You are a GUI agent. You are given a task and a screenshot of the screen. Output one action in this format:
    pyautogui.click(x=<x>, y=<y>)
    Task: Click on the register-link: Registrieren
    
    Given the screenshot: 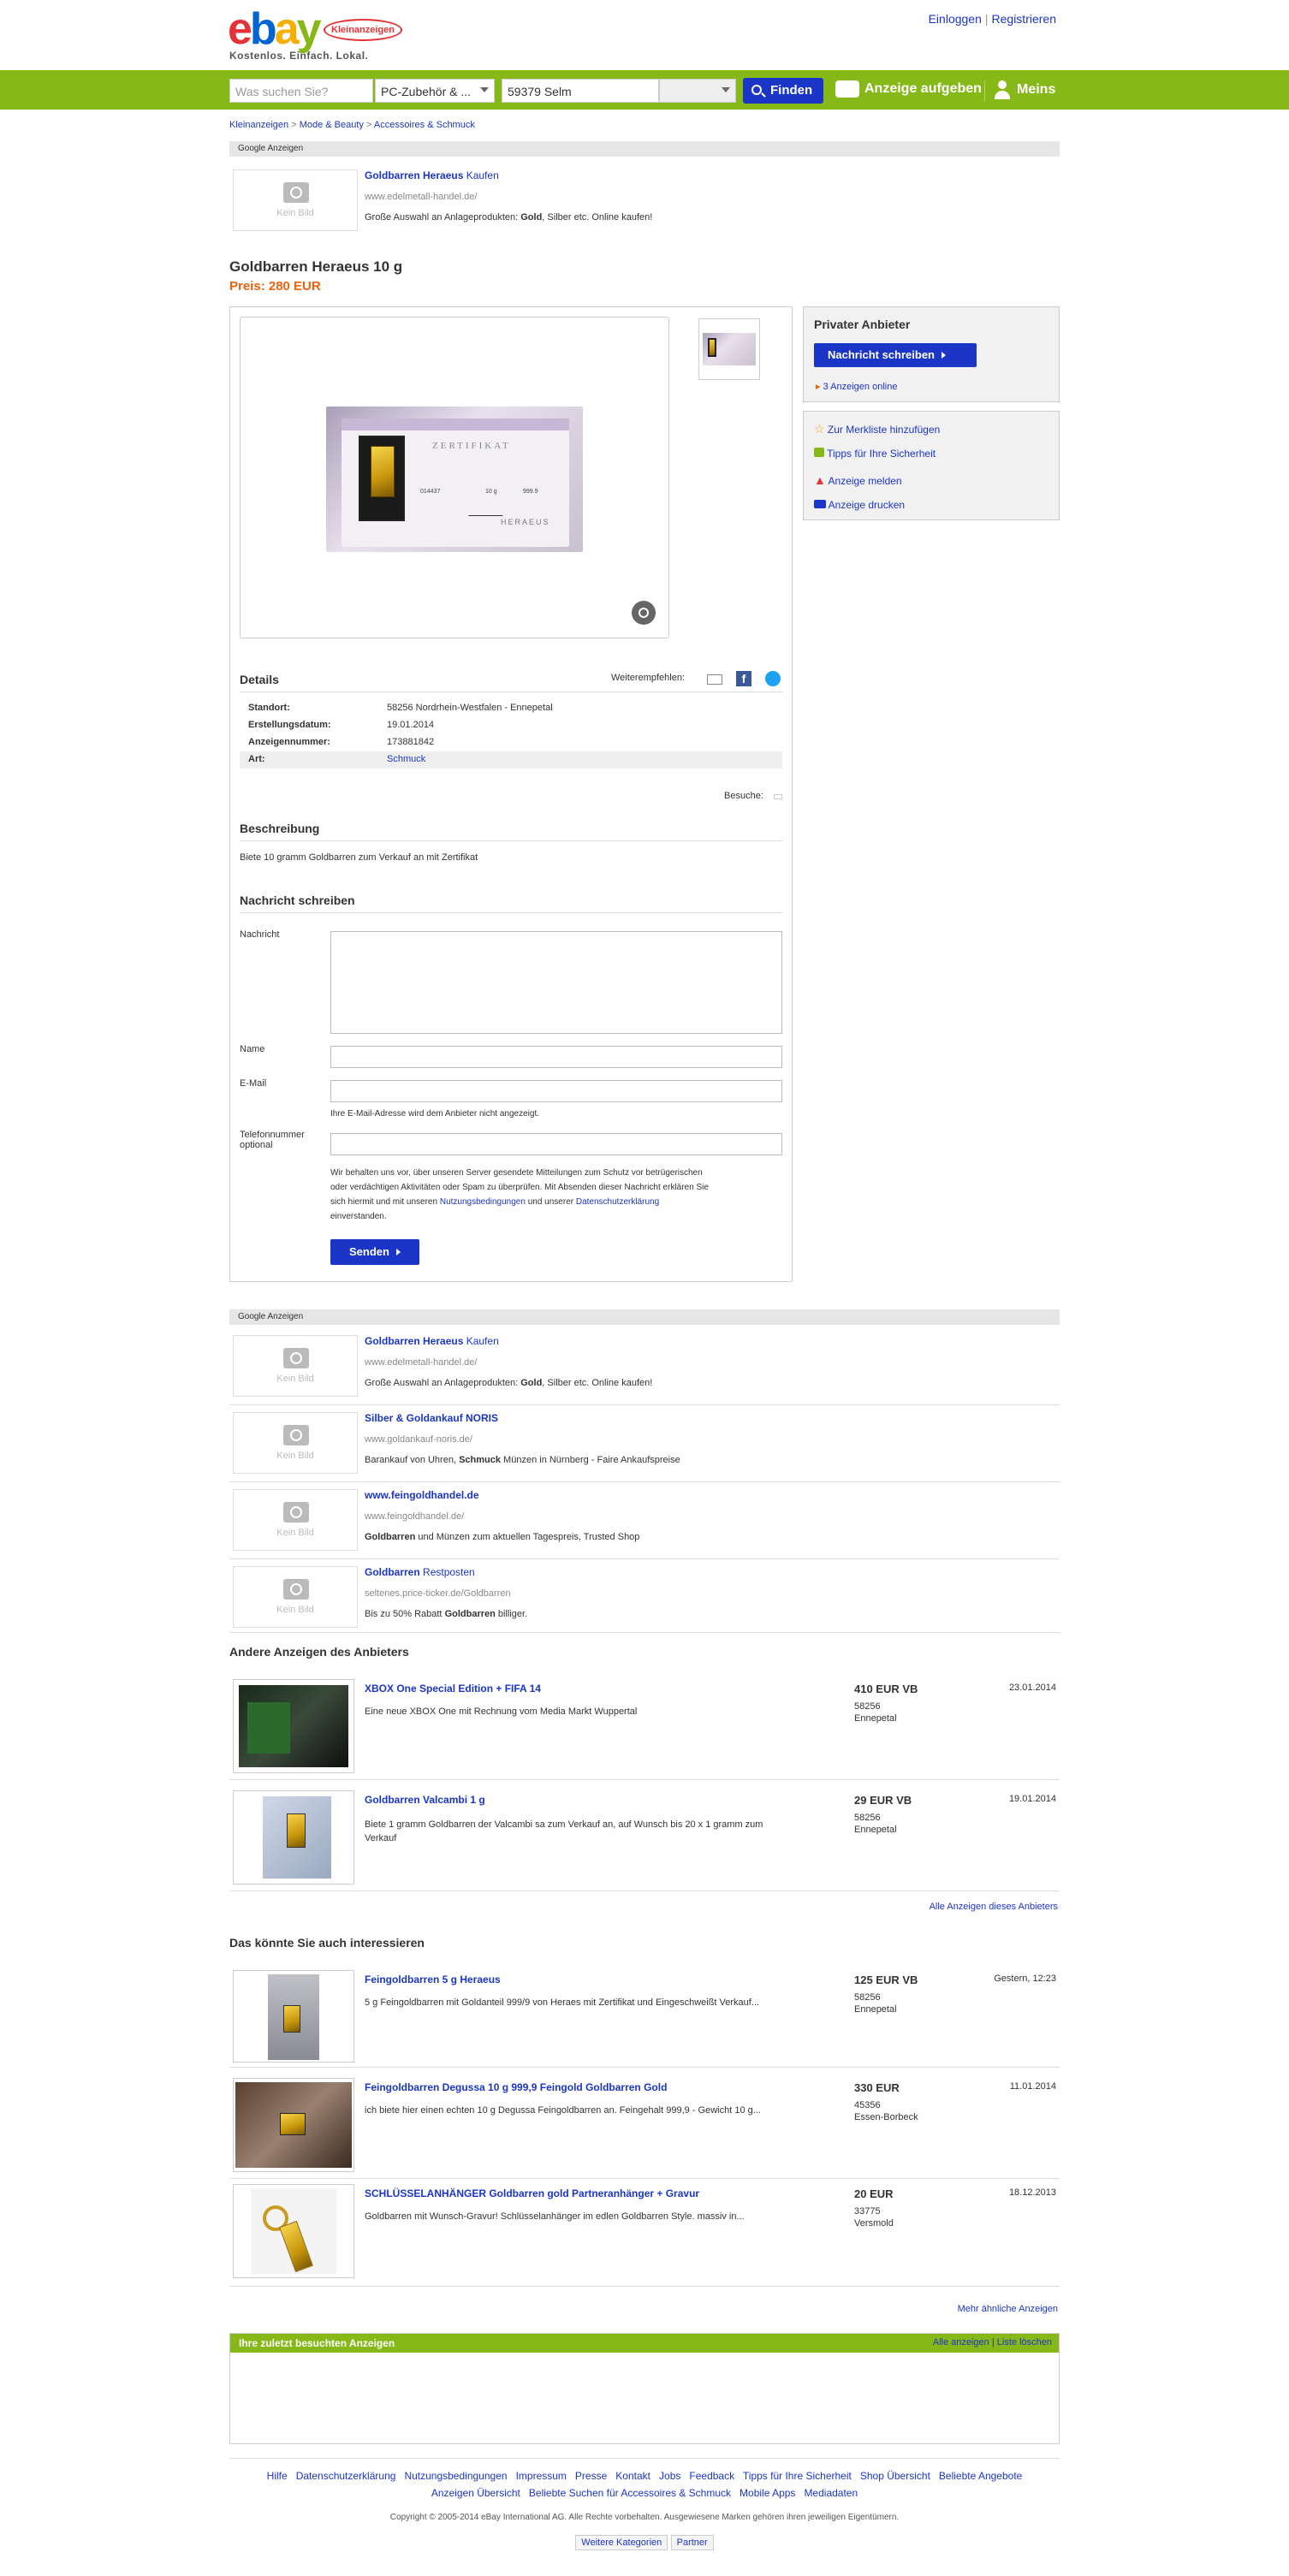 What is the action you would take?
    pyautogui.click(x=1024, y=19)
    